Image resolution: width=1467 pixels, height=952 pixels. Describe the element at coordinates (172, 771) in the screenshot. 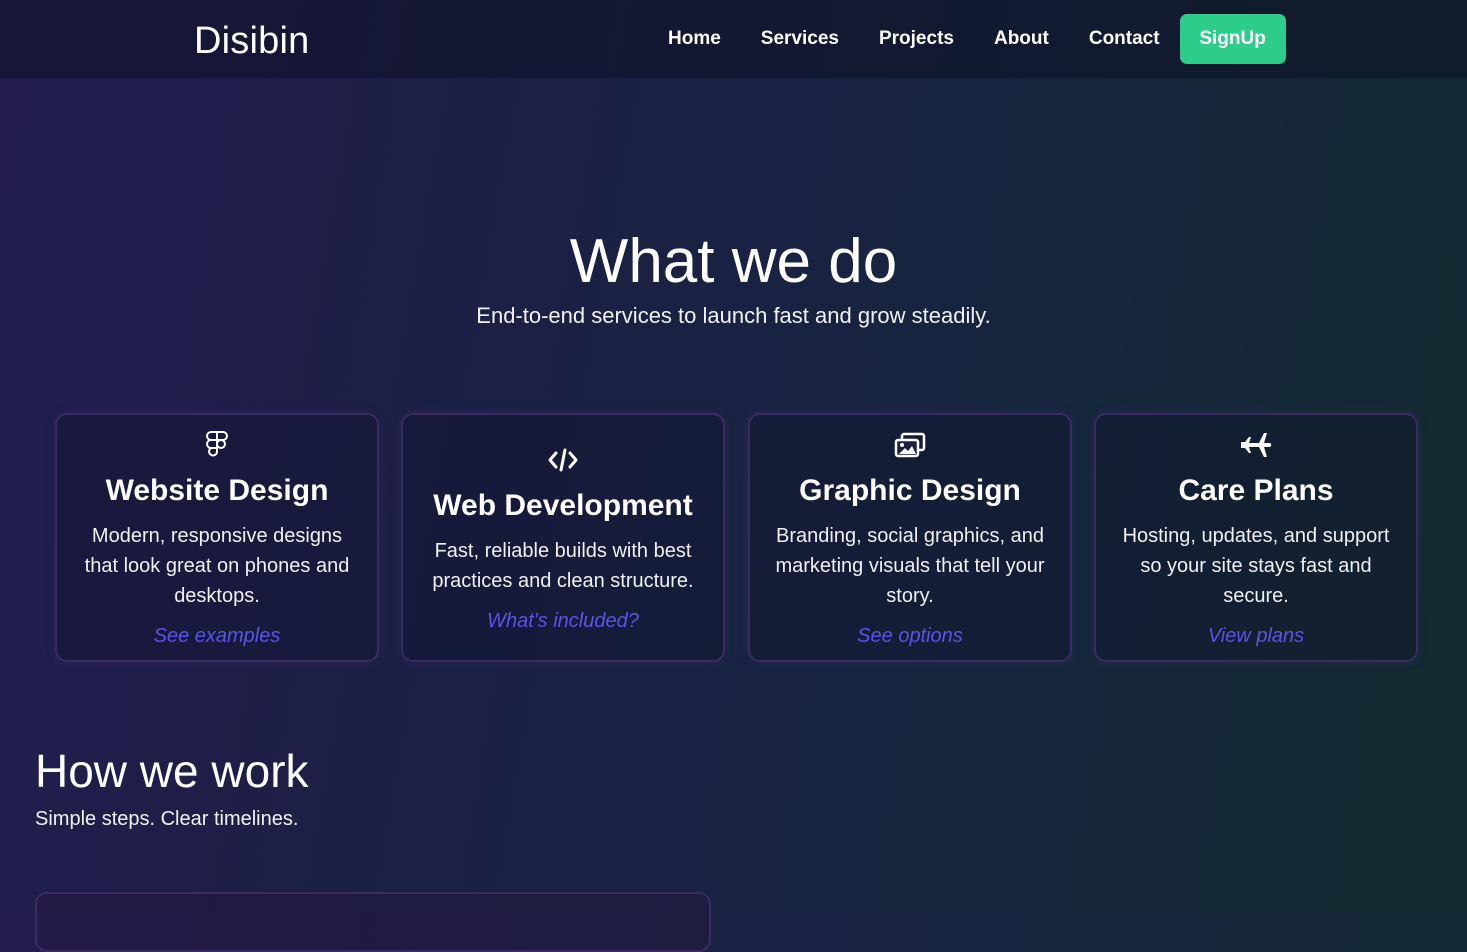

I see `process-title: How we work` at that location.